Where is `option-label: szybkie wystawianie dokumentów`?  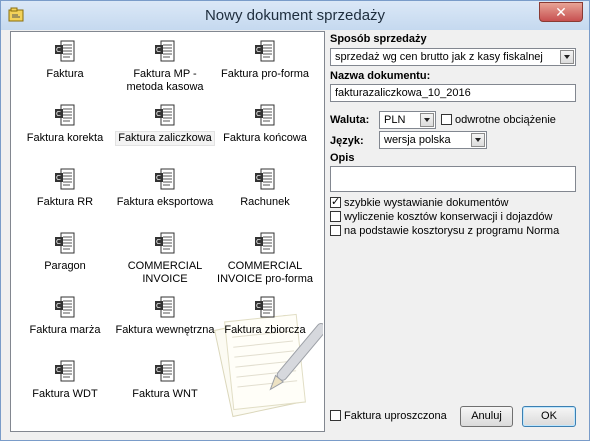
option-label: szybkie wystawianie dokumentów is located at coordinates (426, 203).